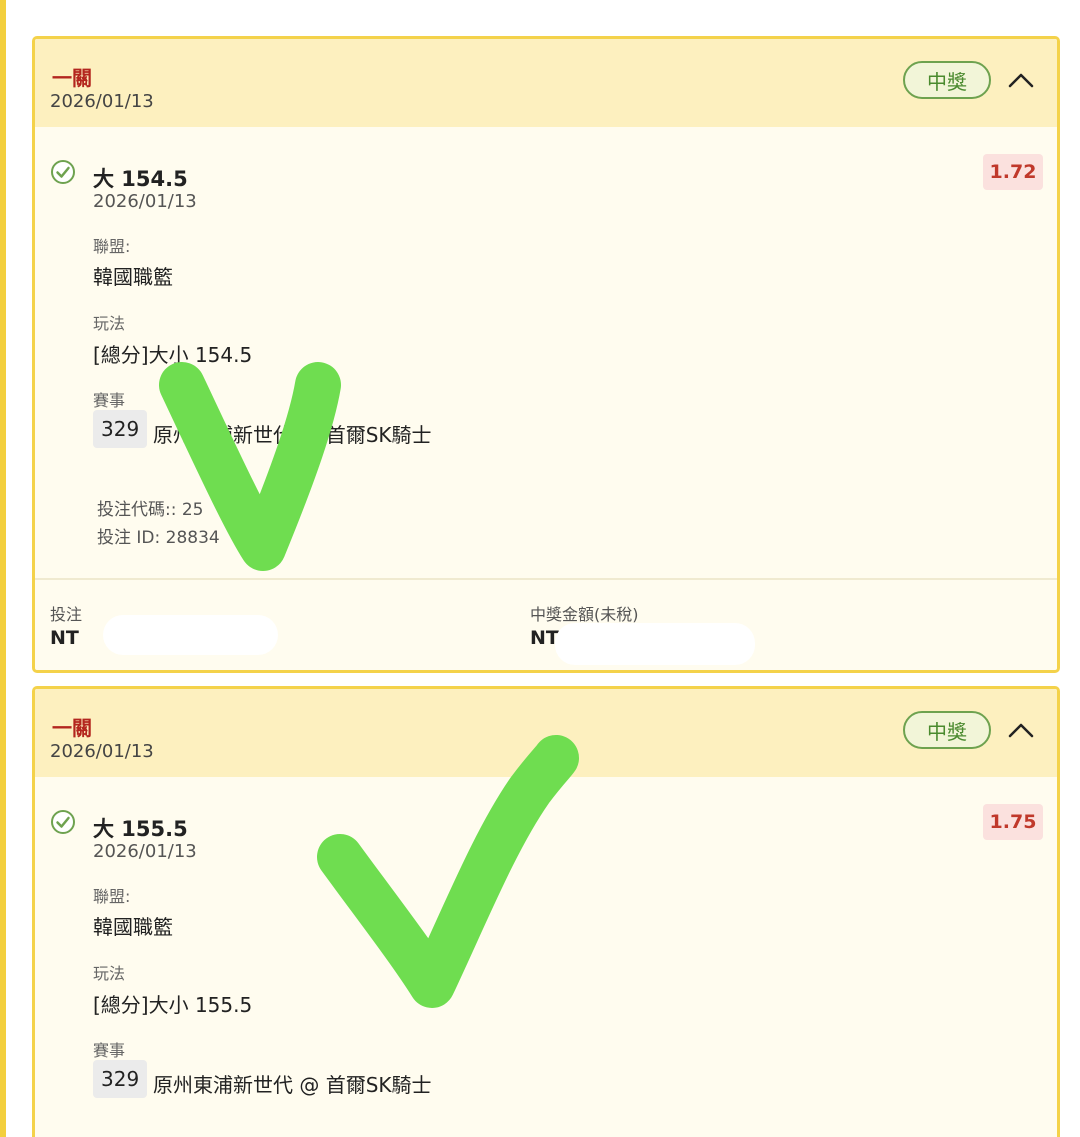 This screenshot has height=1137, width=1080. What do you see at coordinates (140, 179) in the screenshot?
I see `selection-title: 大 154.5` at bounding box center [140, 179].